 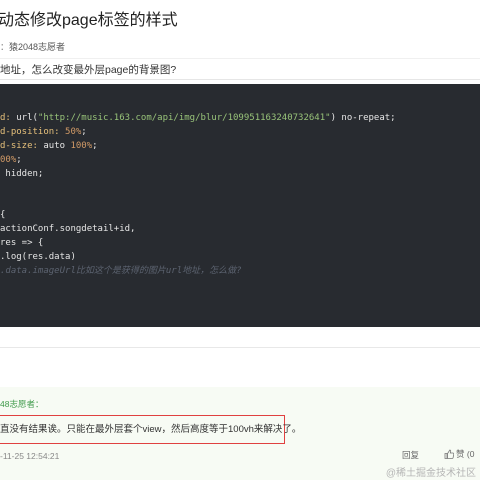 What do you see at coordinates (240, 230) in the screenshot?
I see `code-line: actionConf.songdetail+id,` at bounding box center [240, 230].